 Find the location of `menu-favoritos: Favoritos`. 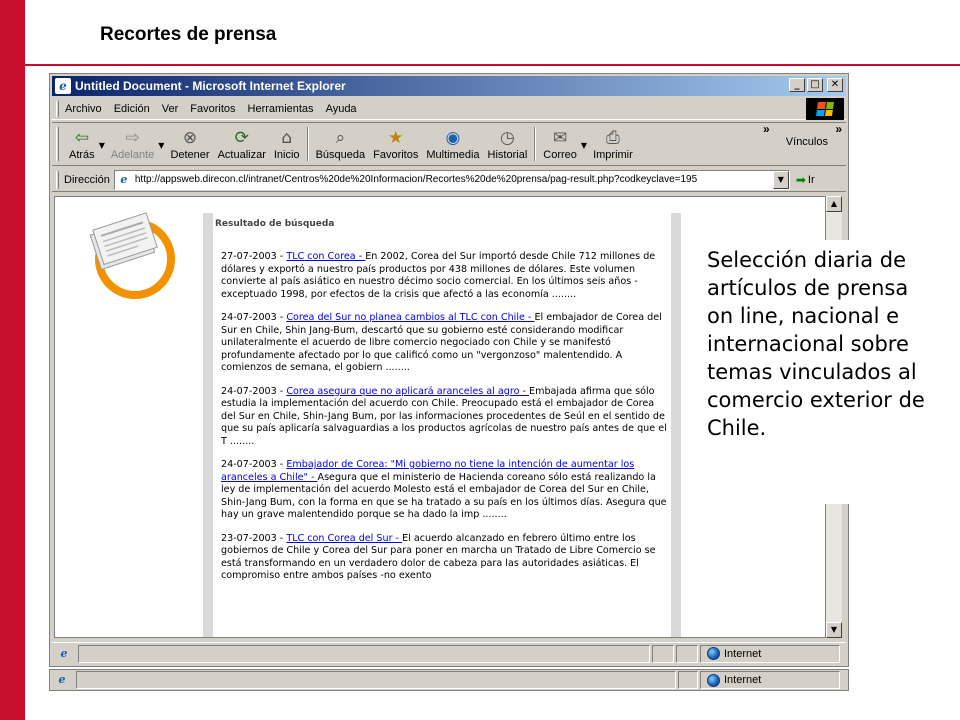

menu-favoritos: Favoritos is located at coordinates (212, 109).